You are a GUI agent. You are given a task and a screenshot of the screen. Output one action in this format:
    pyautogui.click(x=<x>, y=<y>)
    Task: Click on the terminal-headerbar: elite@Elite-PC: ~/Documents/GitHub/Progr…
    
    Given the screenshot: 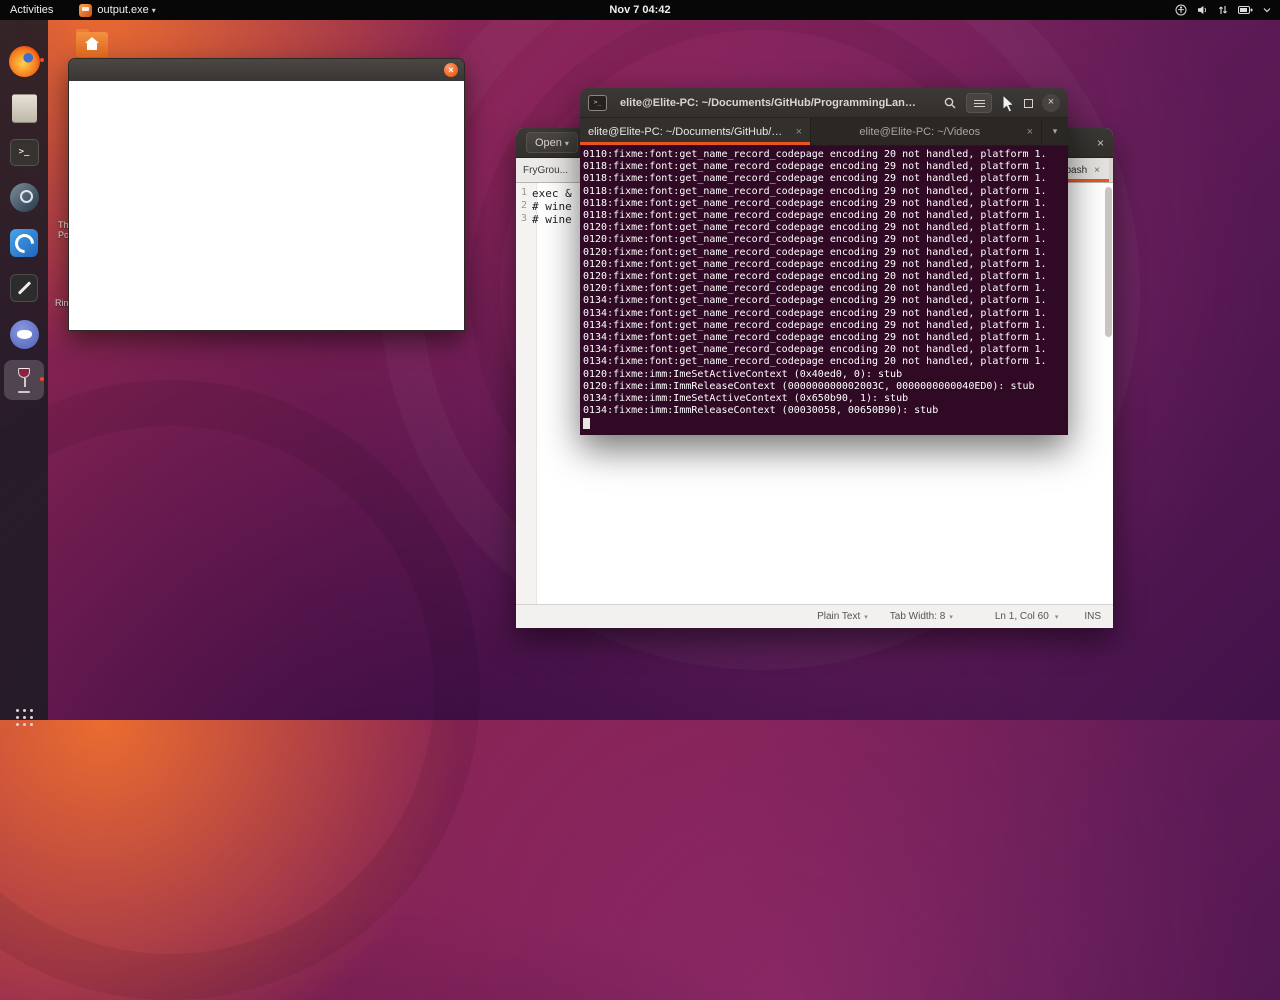 What is the action you would take?
    pyautogui.click(x=824, y=103)
    